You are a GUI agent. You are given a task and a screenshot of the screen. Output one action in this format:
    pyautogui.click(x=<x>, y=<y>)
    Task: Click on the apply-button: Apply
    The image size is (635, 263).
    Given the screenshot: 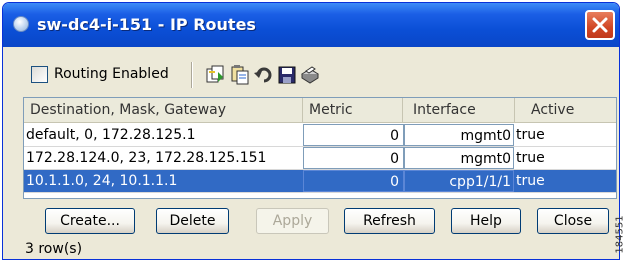 What is the action you would take?
    pyautogui.click(x=292, y=221)
    